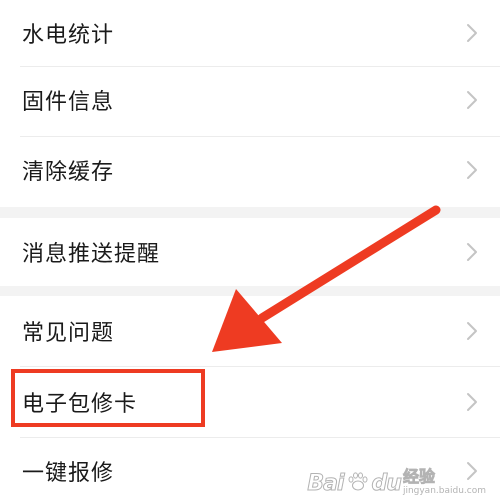 The height and width of the screenshot is (500, 500). What do you see at coordinates (250, 331) in the screenshot?
I see `menu-item-faq: 常见问题` at bounding box center [250, 331].